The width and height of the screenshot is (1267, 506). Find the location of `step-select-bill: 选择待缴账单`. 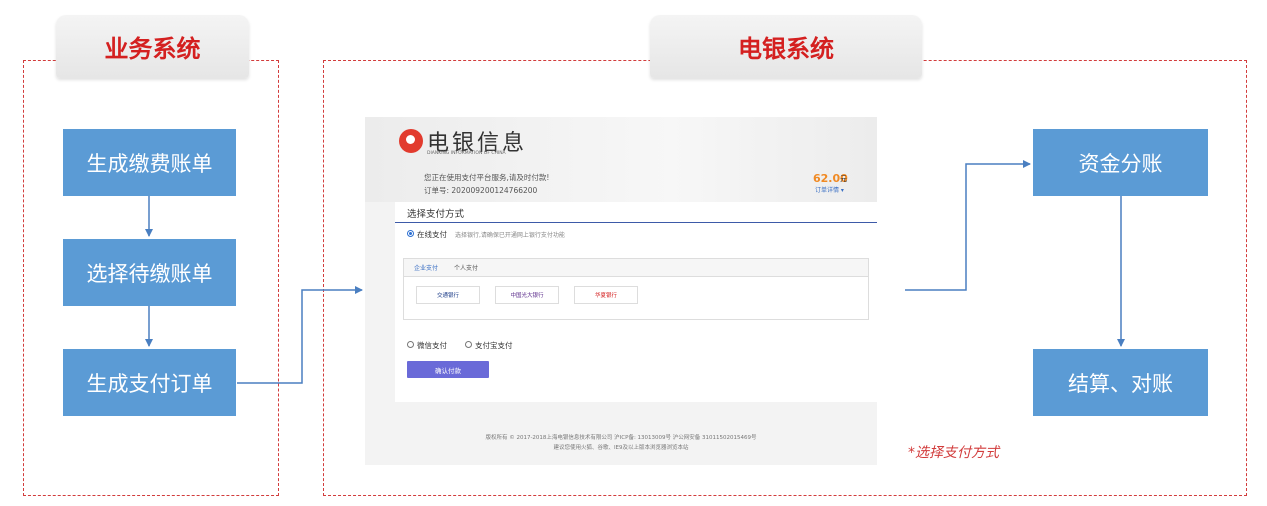

step-select-bill: 选择待缴账单 is located at coordinates (149, 272).